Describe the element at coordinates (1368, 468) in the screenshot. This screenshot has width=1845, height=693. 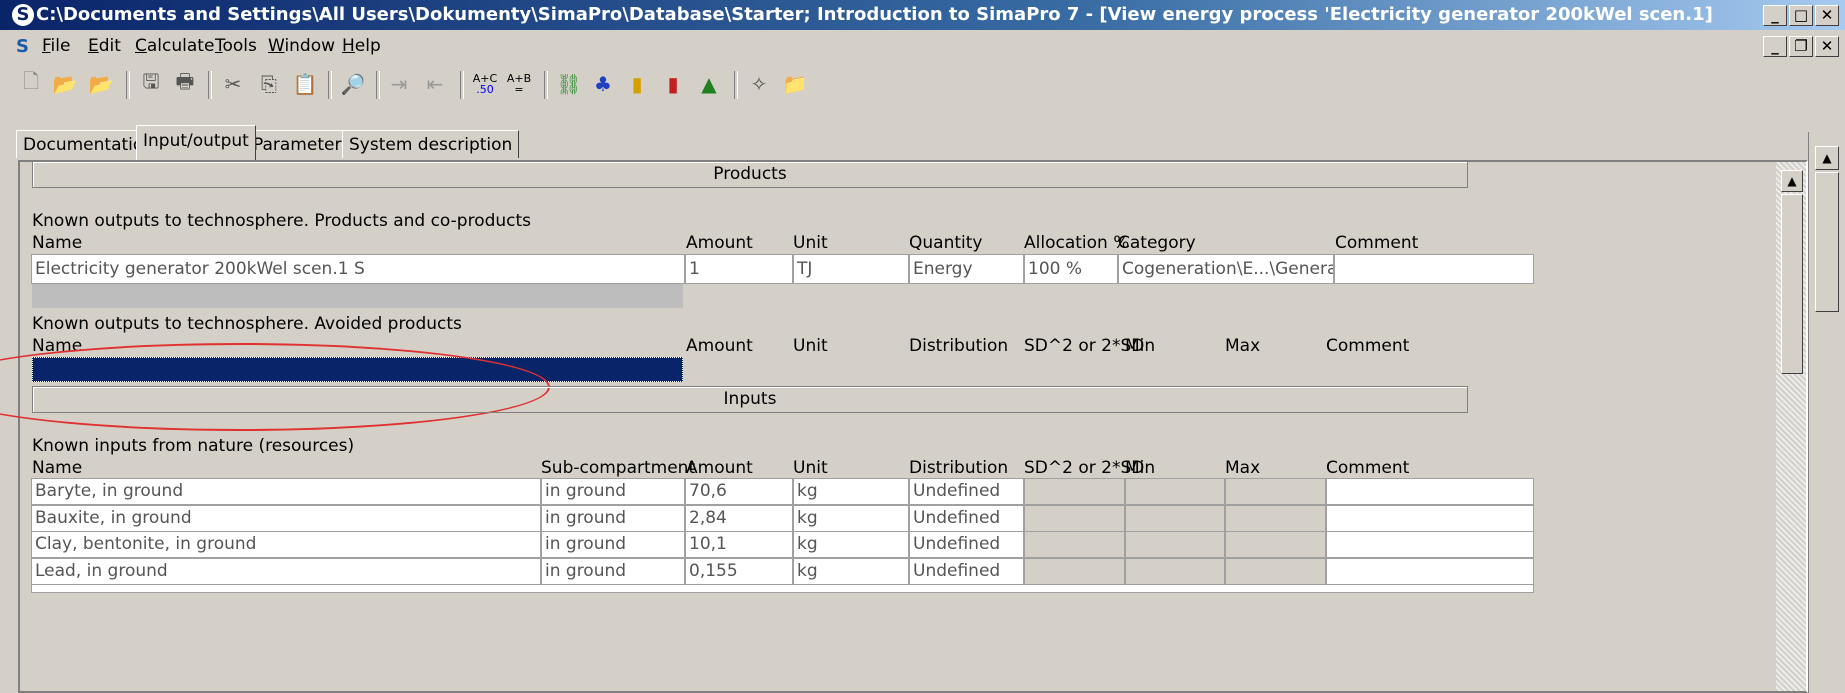
I see `in-col-comment: Comment` at that location.